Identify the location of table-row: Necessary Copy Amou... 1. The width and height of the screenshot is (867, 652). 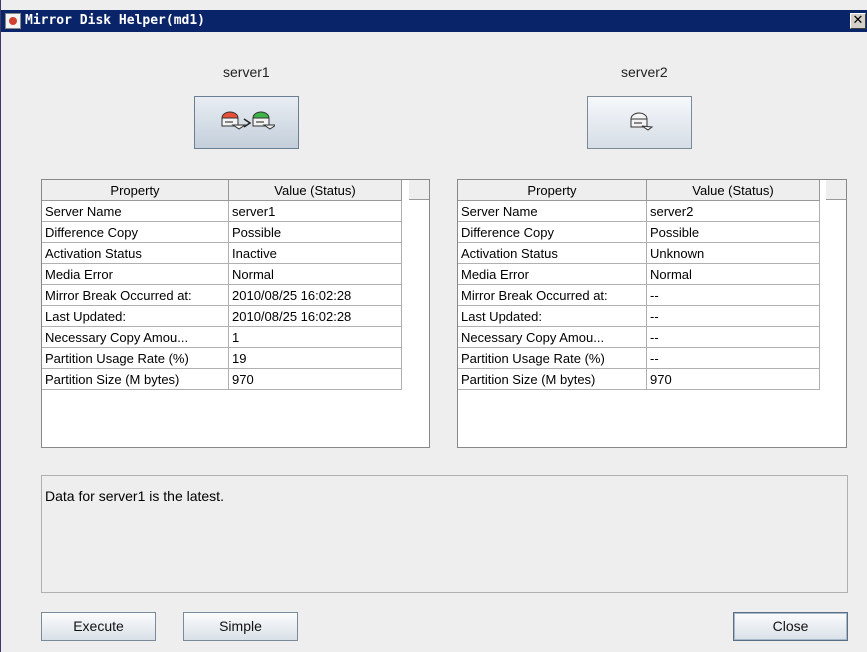
(222, 337).